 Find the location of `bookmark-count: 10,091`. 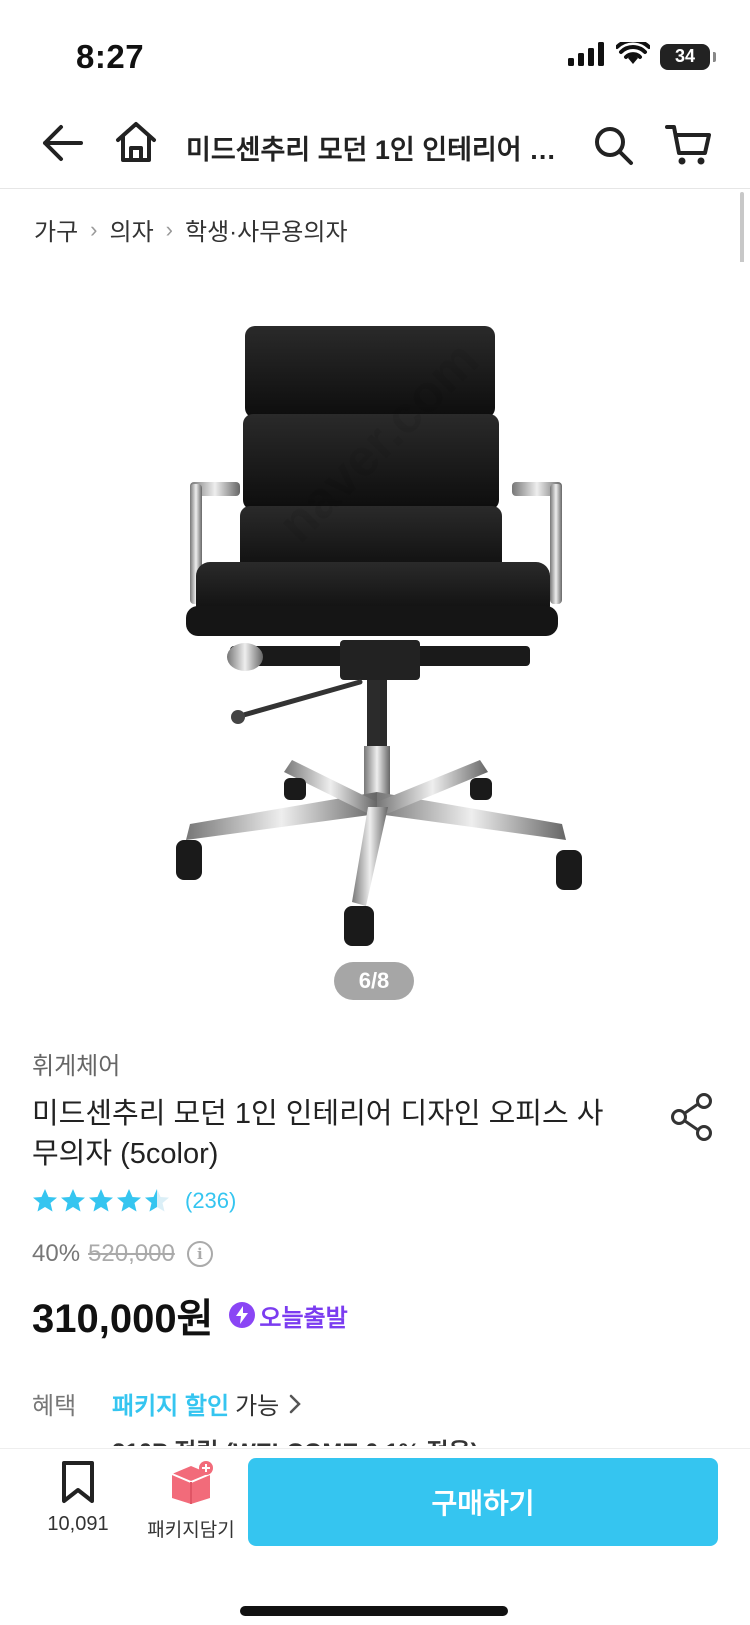

bookmark-count: 10,091 is located at coordinates (78, 1524).